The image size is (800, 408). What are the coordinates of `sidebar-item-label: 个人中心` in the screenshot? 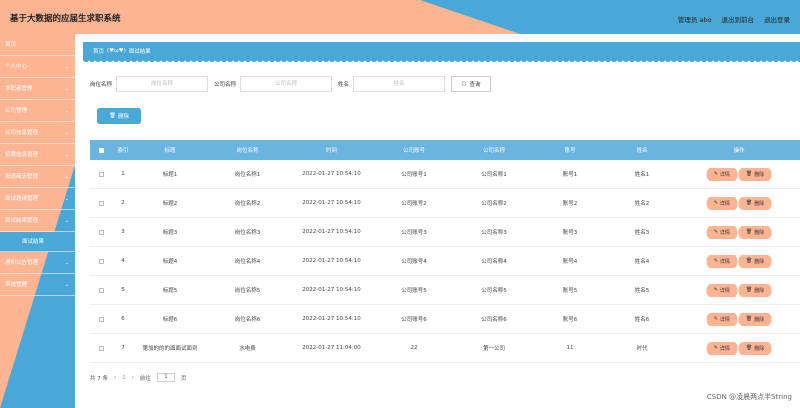 It's located at (16, 67).